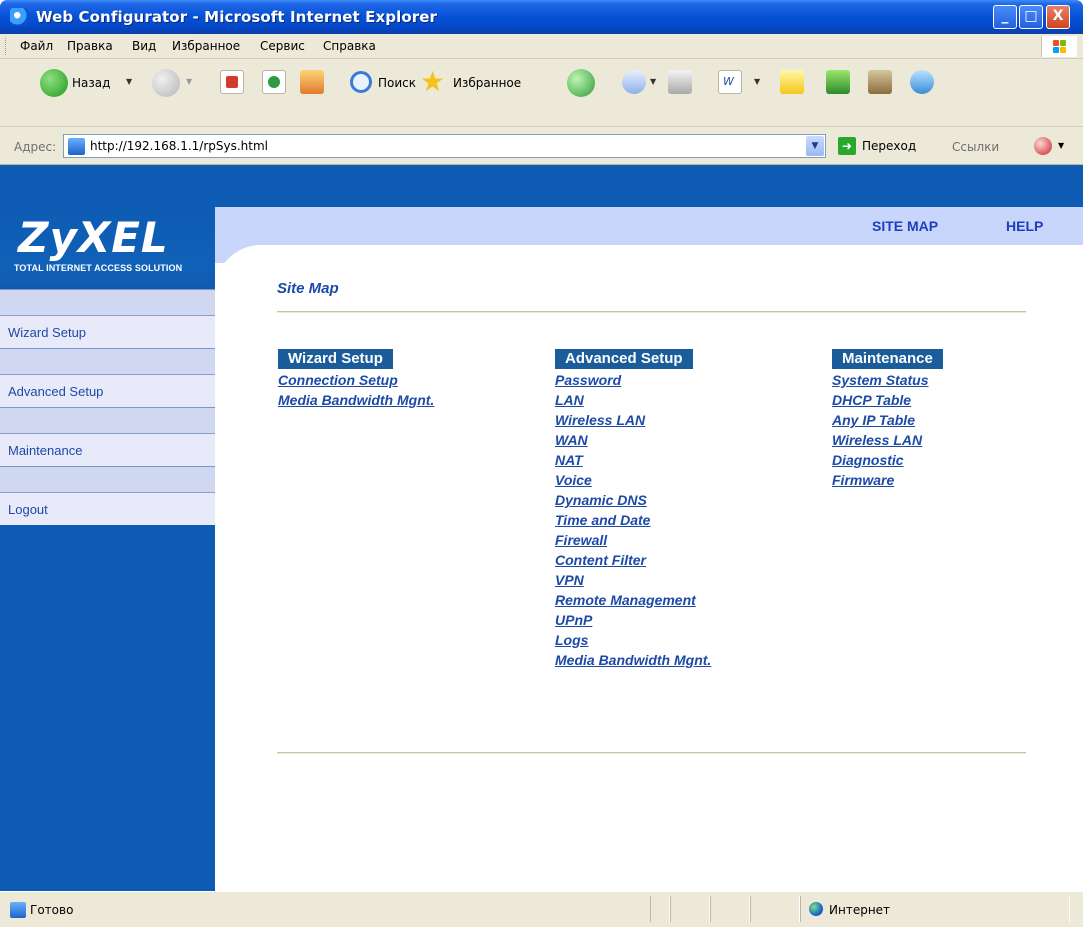 This screenshot has width=1083, height=927. Describe the element at coordinates (816, 909) in the screenshot. I see `internet-zone-icon` at that location.